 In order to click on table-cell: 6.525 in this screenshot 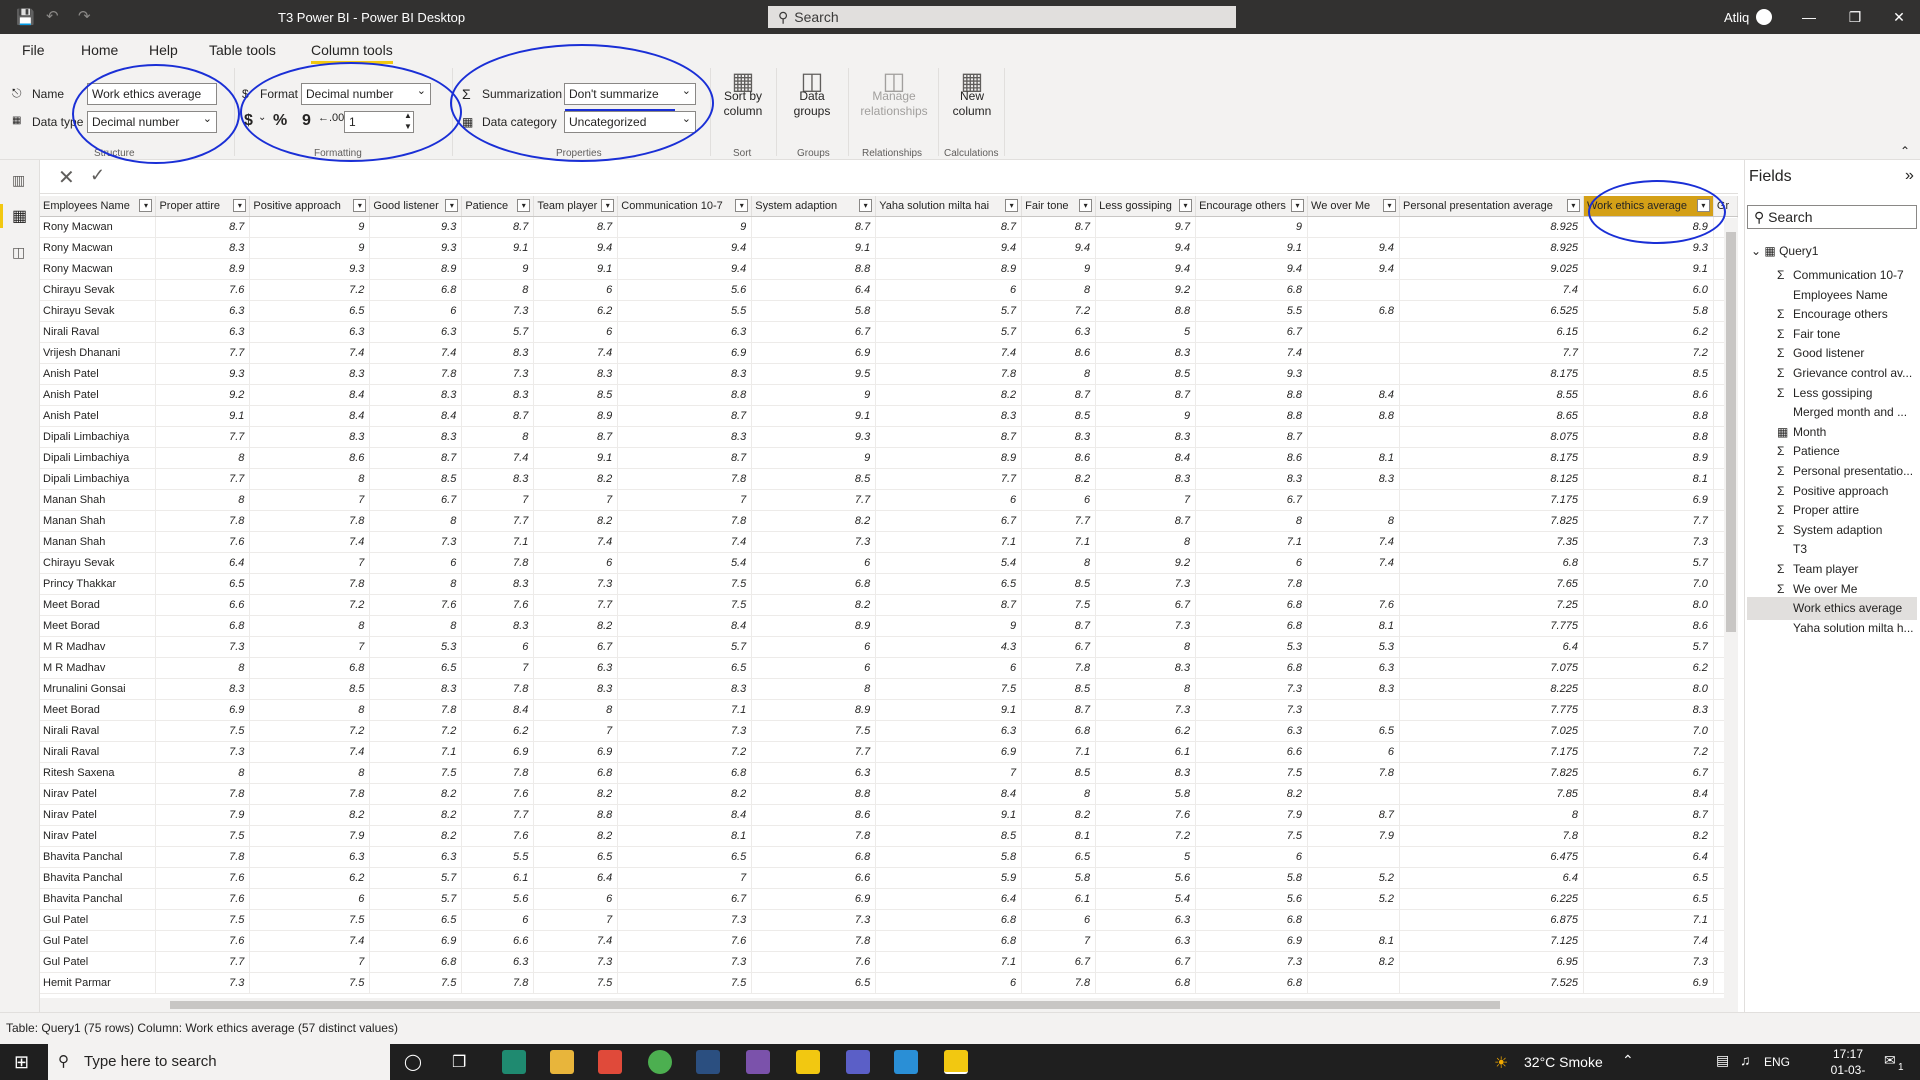, I will do `click(1491, 311)`.